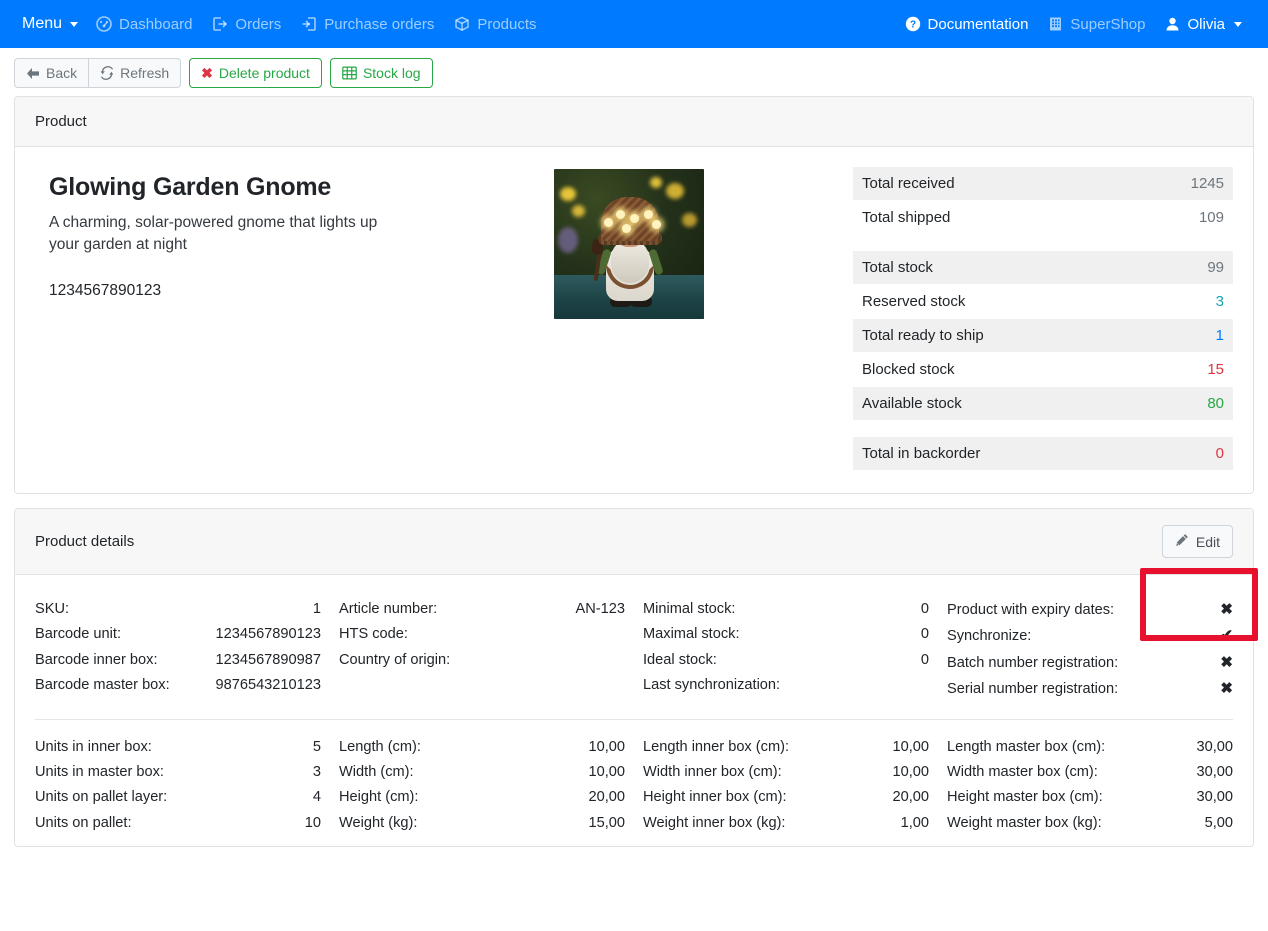  I want to click on detail-value: 30,00, so click(1214, 797).